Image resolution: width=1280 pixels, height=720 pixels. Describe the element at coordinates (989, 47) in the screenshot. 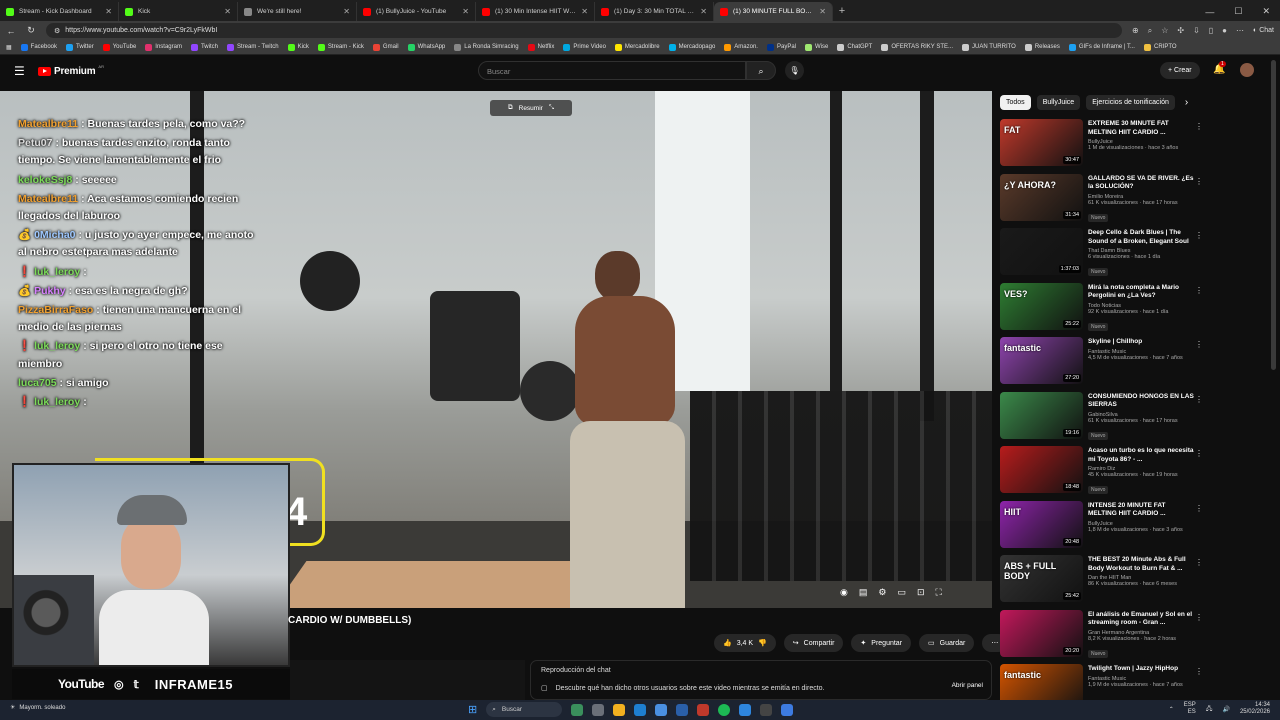

I see `bookmark-item: JUAN TURRITO` at that location.